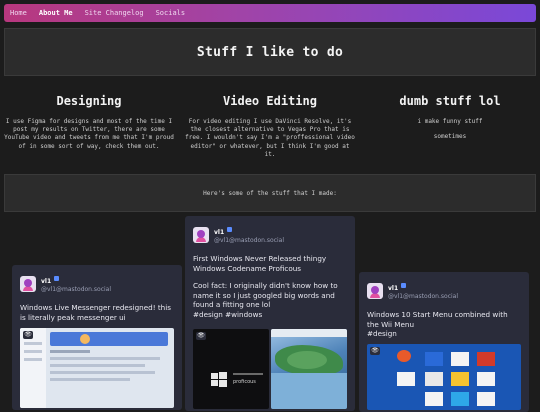 The image size is (540, 412). What do you see at coordinates (270, 13) in the screenshot?
I see `top-nav: Home About Me Site Changelog Socials` at bounding box center [270, 13].